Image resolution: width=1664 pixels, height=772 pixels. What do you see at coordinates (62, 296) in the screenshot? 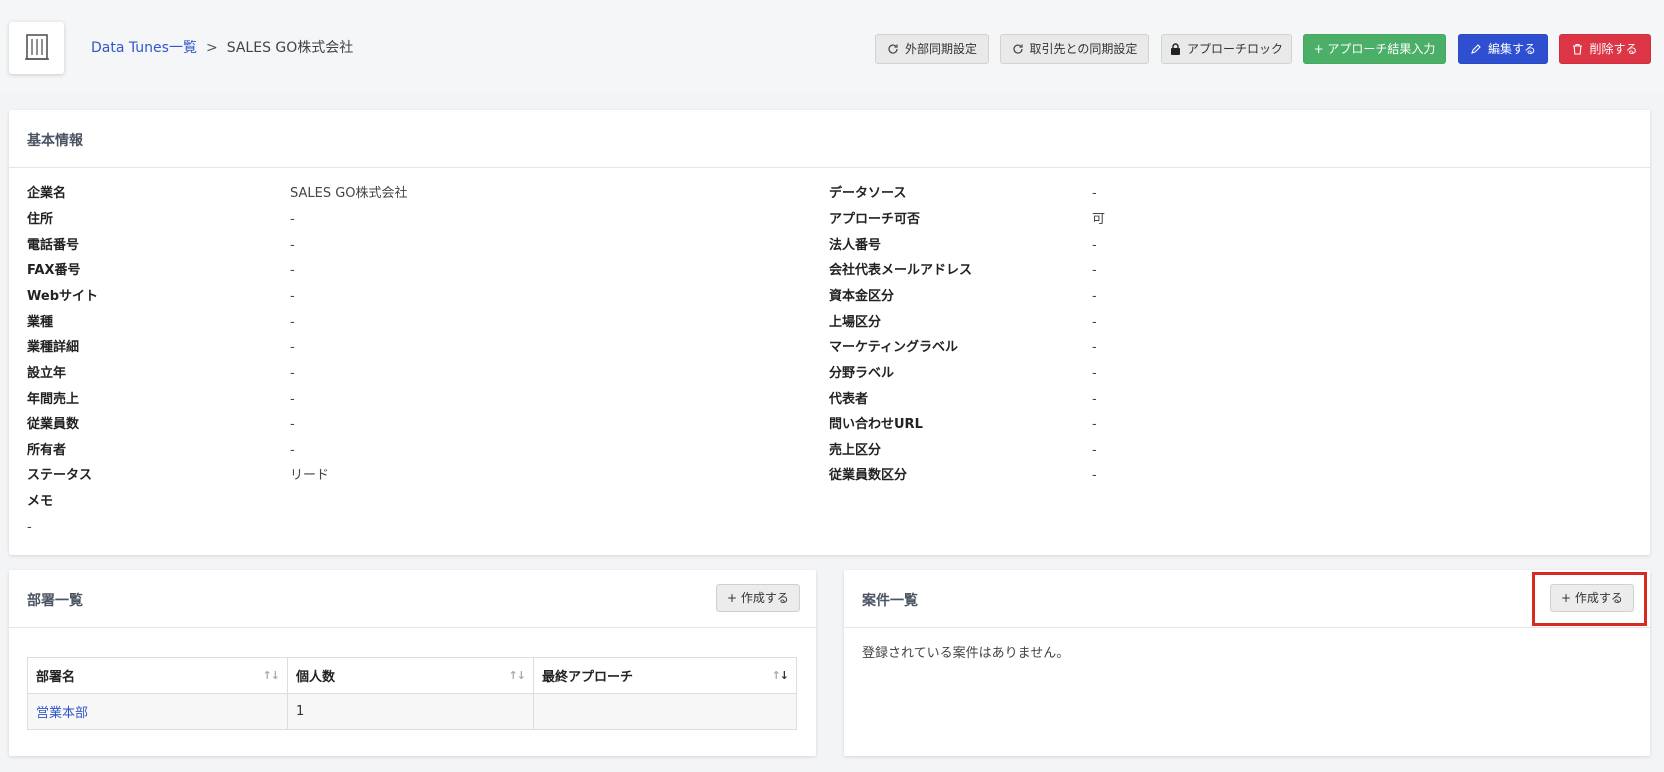
I see `field-label: Webサイト` at bounding box center [62, 296].